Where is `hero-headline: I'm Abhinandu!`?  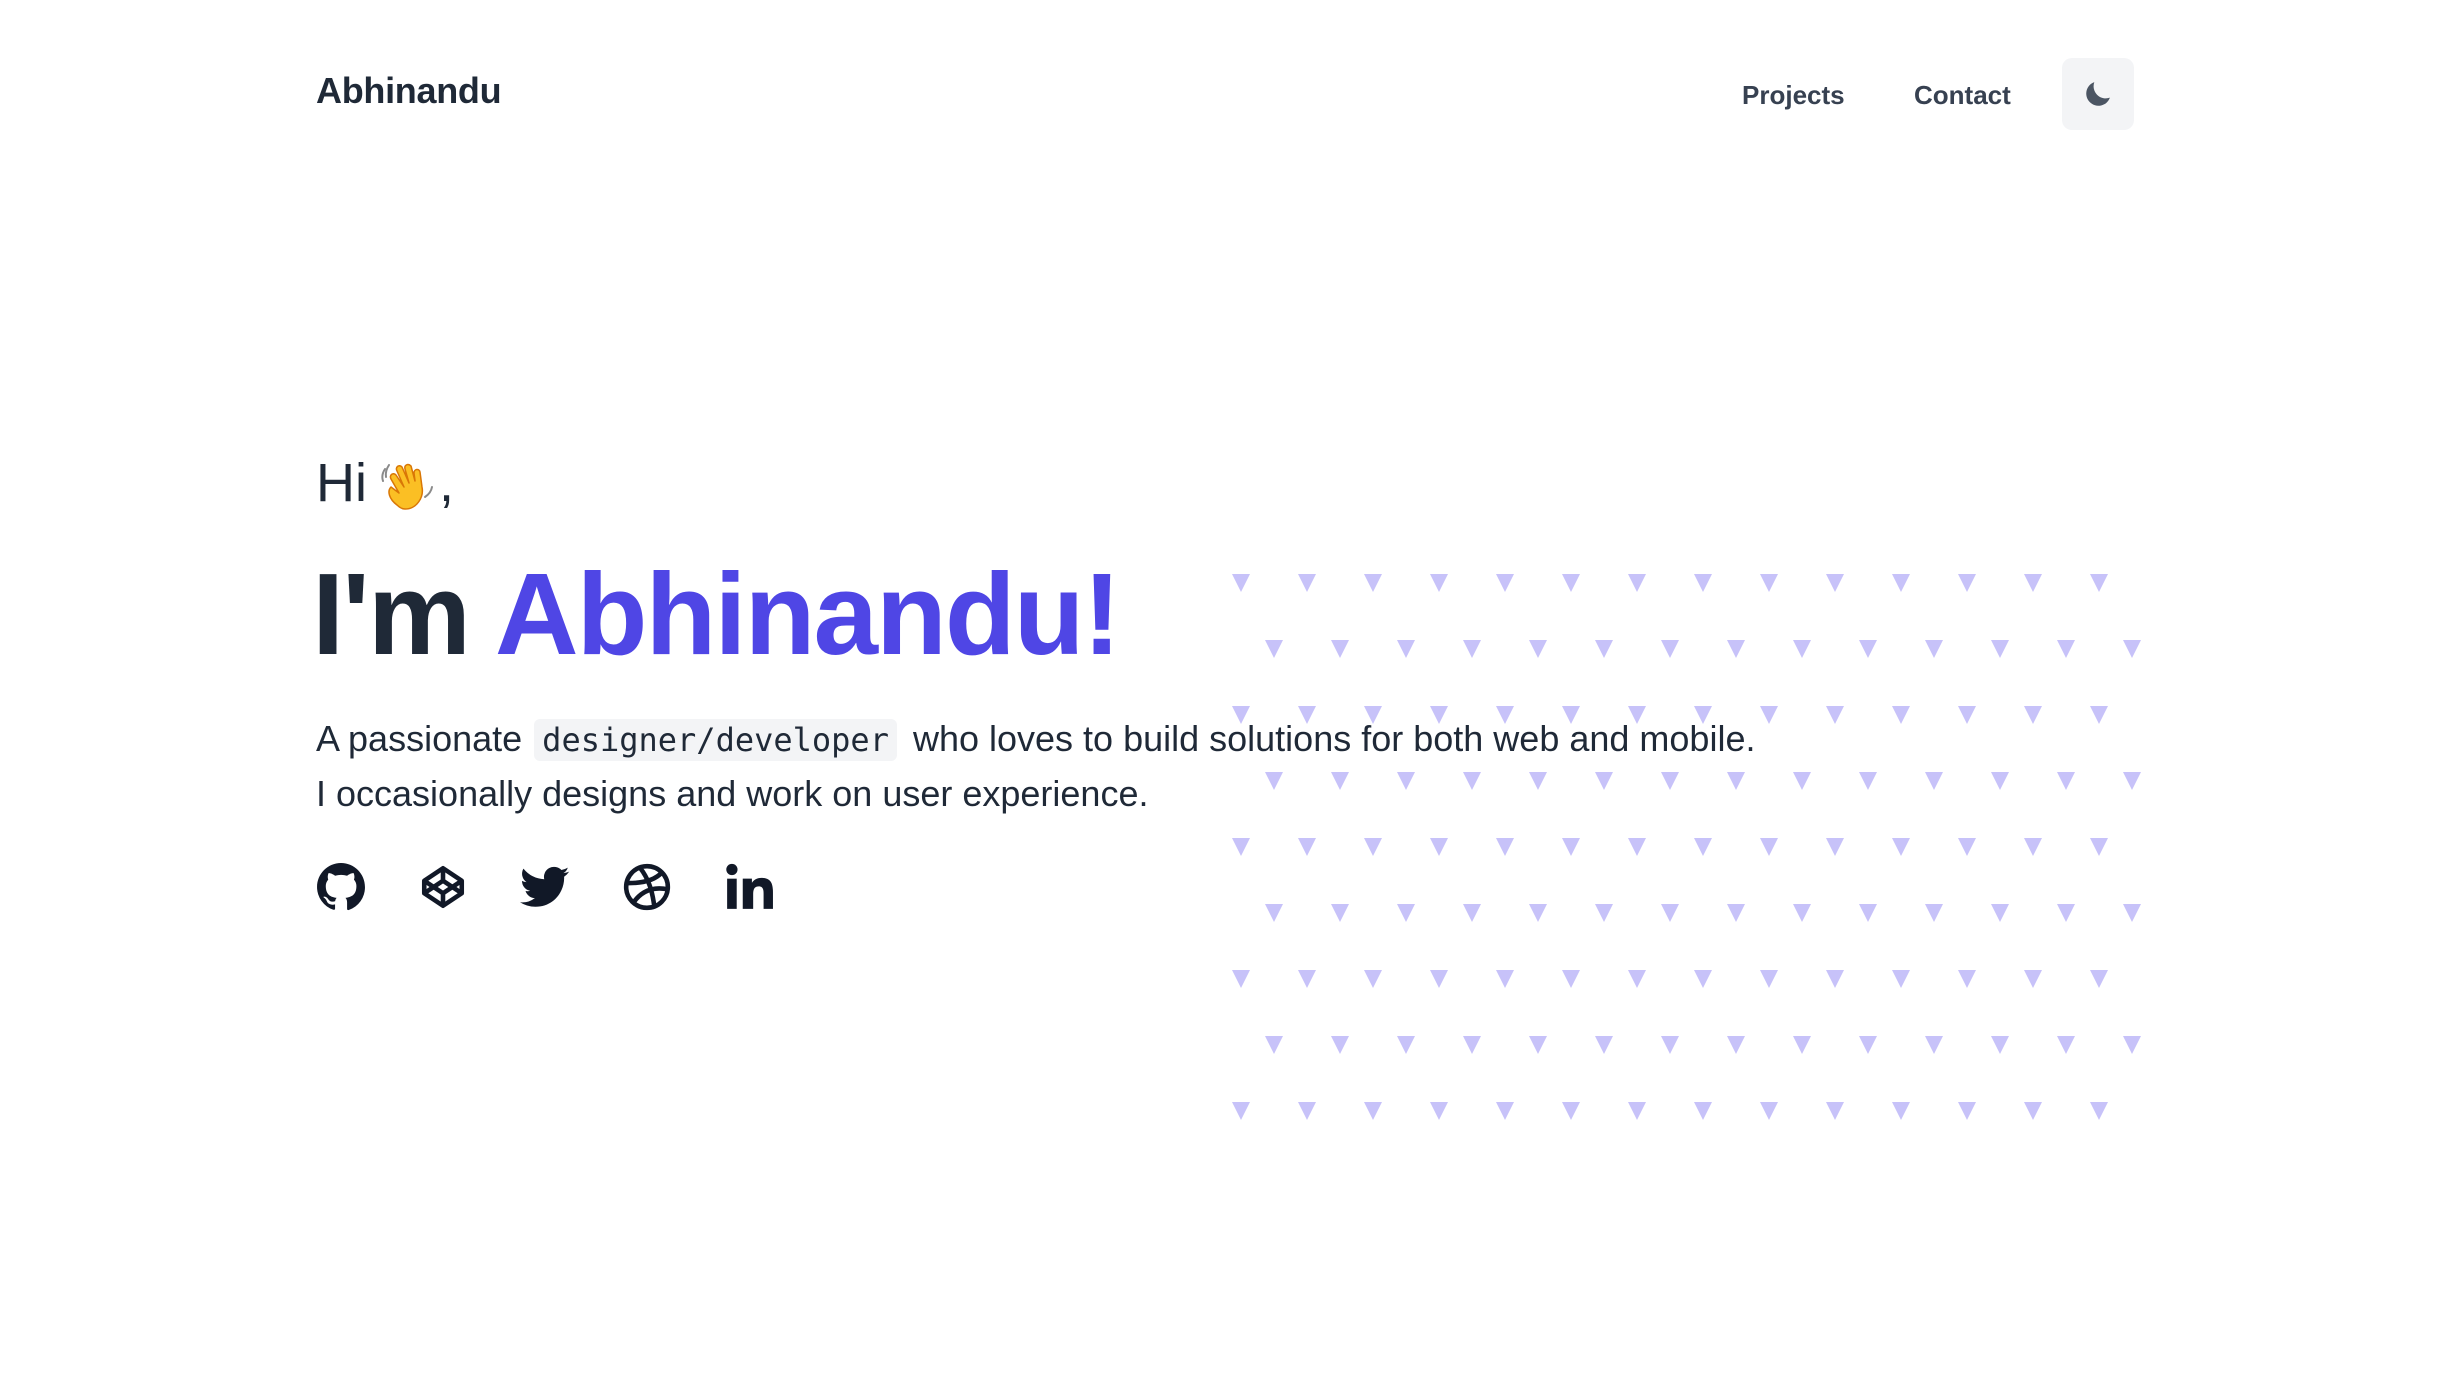 hero-headline: I'm Abhinandu! is located at coordinates (716, 614).